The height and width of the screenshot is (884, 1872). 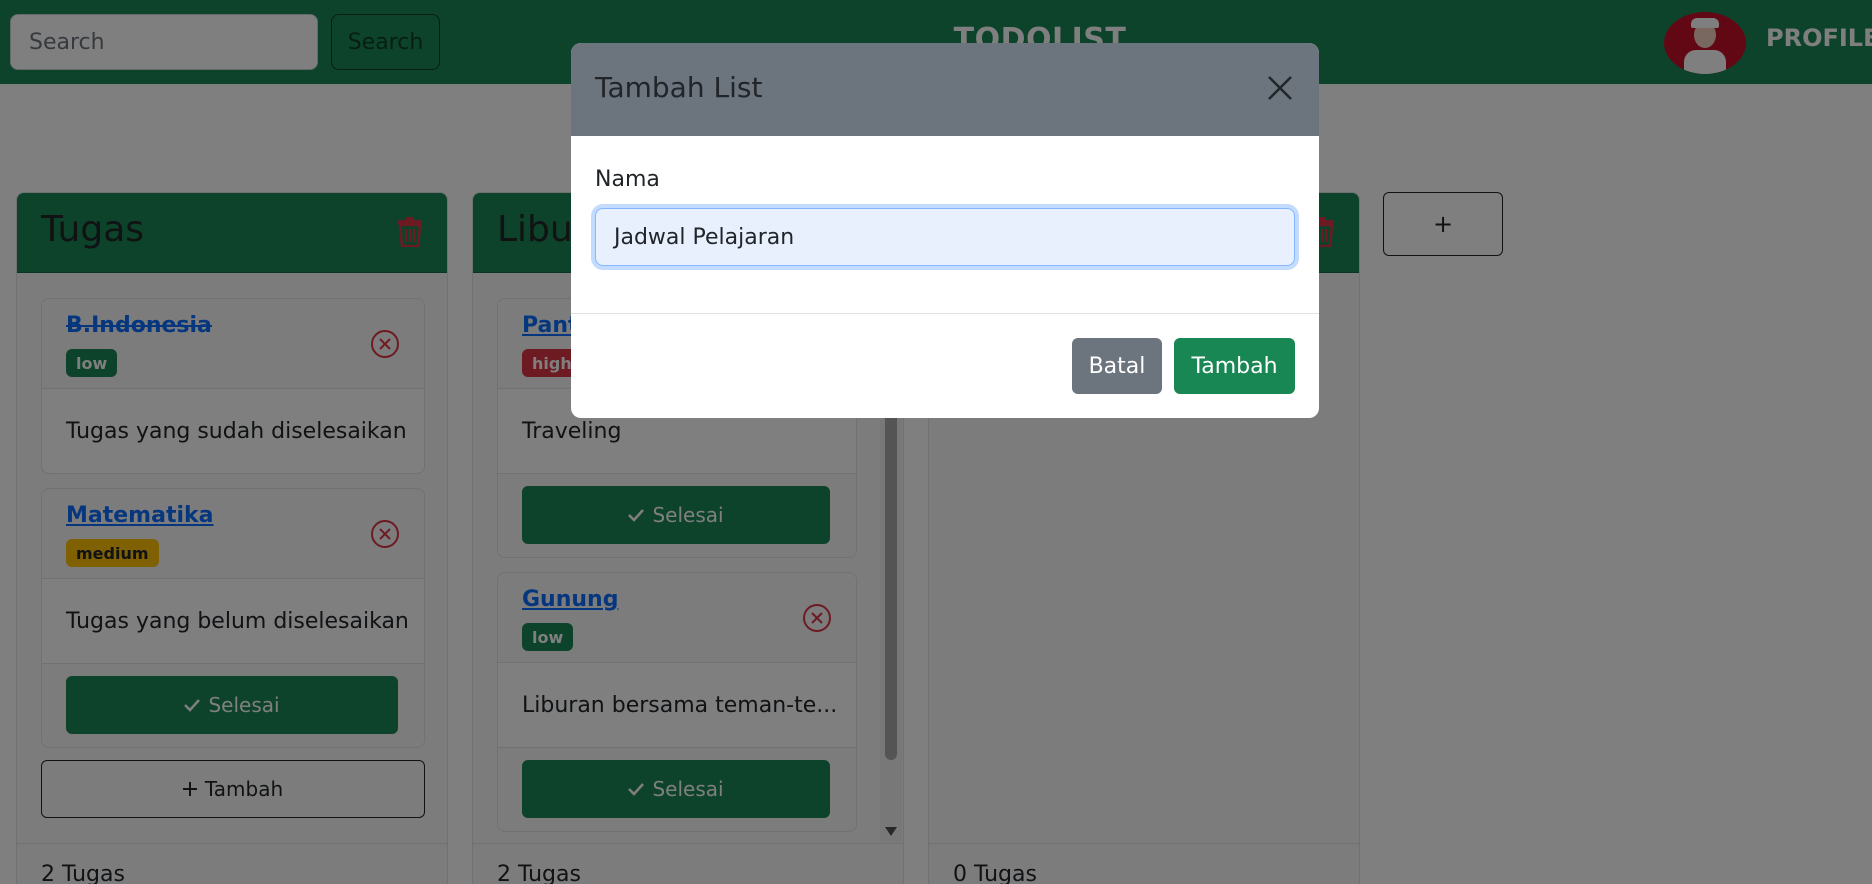 I want to click on close-icon, so click(x=1280, y=88).